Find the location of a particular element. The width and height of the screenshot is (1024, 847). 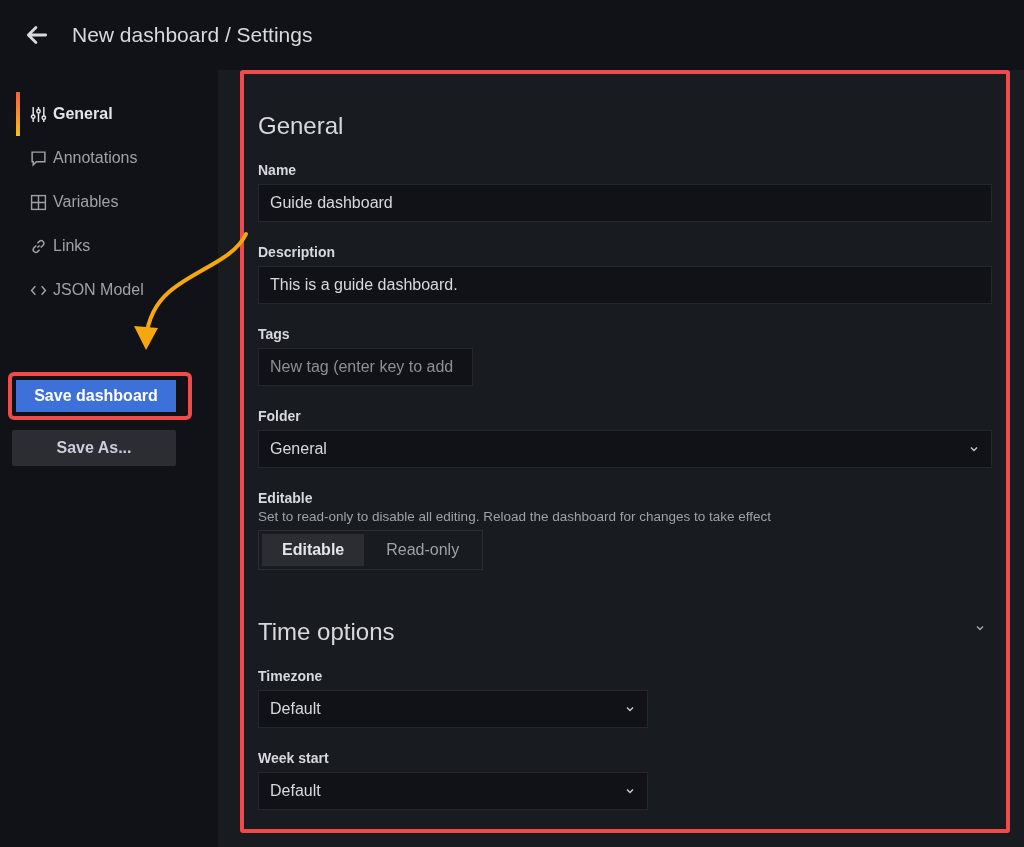

text-field: Guide dashboard is located at coordinates (625, 203).